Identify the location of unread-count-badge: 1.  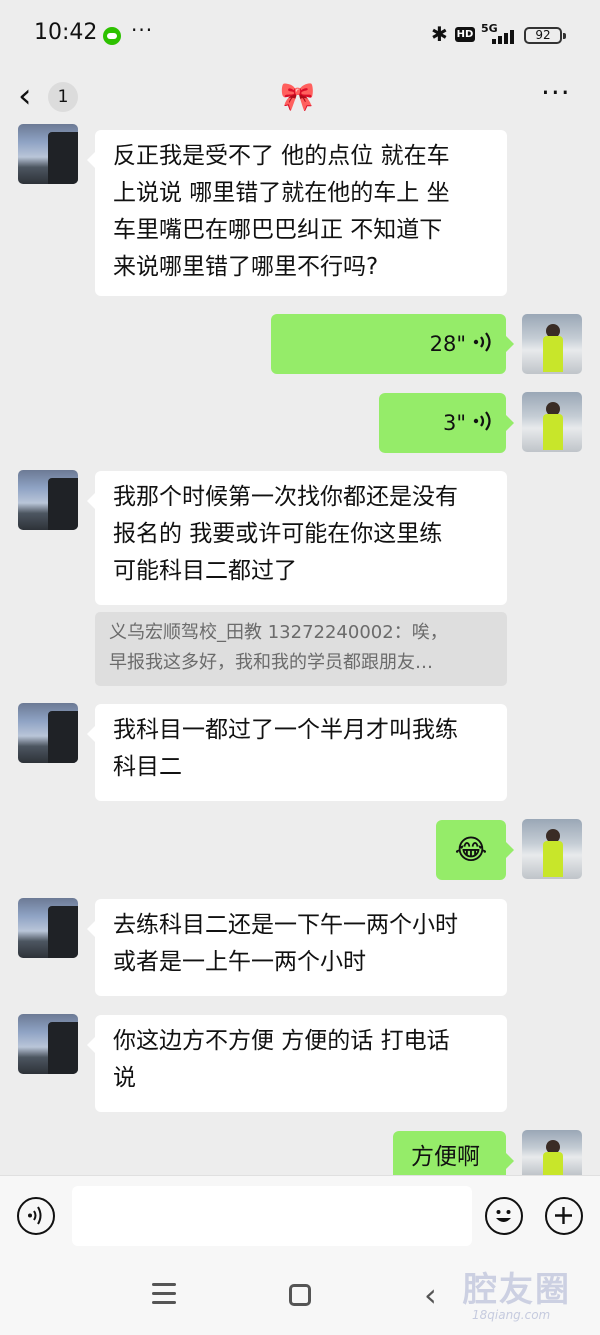
(63, 97).